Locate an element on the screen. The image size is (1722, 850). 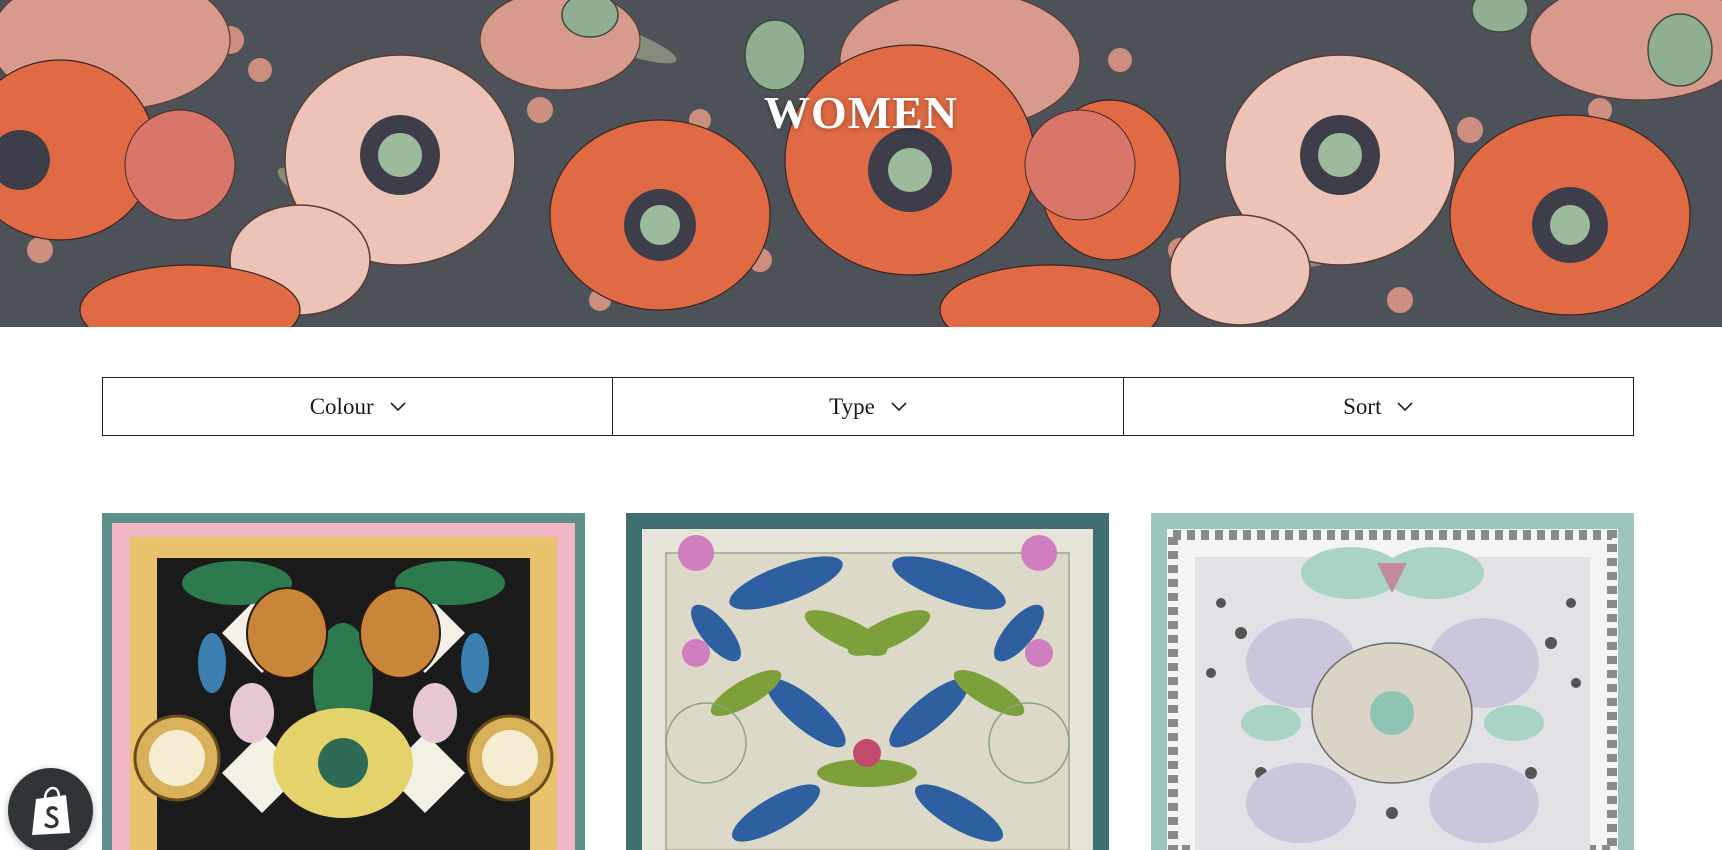
sort-label: Sort is located at coordinates (1362, 406).